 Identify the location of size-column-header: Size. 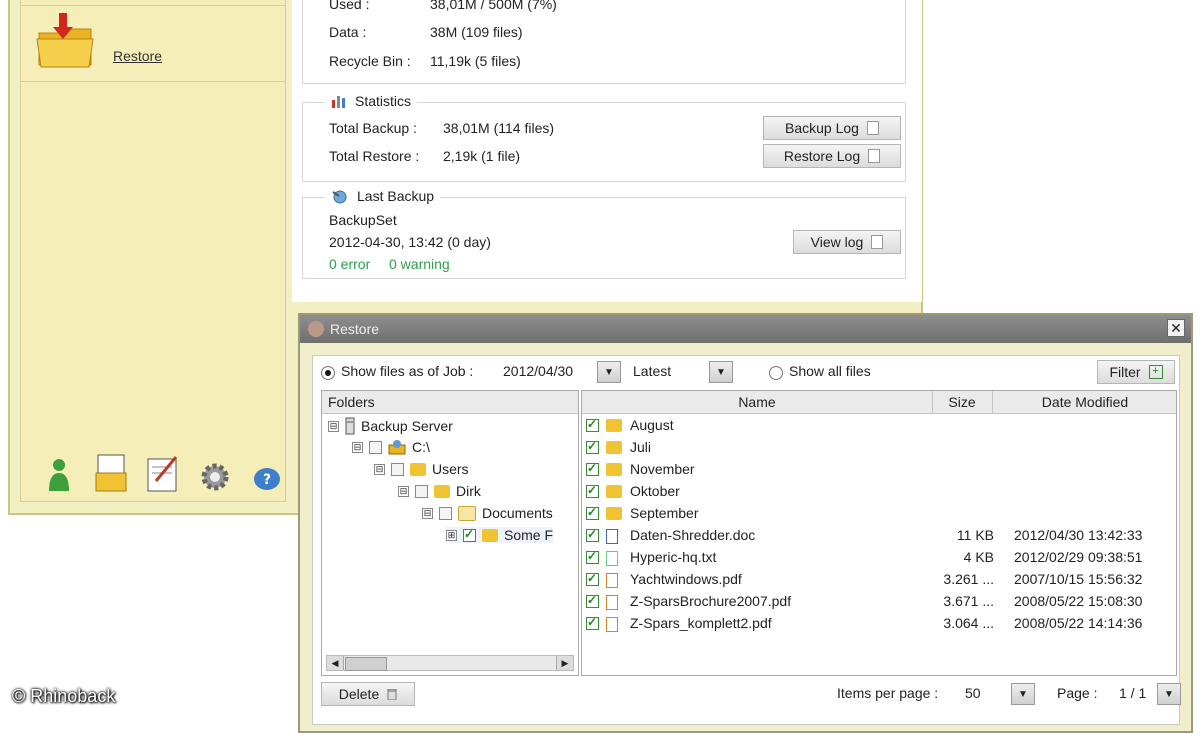
(962, 402).